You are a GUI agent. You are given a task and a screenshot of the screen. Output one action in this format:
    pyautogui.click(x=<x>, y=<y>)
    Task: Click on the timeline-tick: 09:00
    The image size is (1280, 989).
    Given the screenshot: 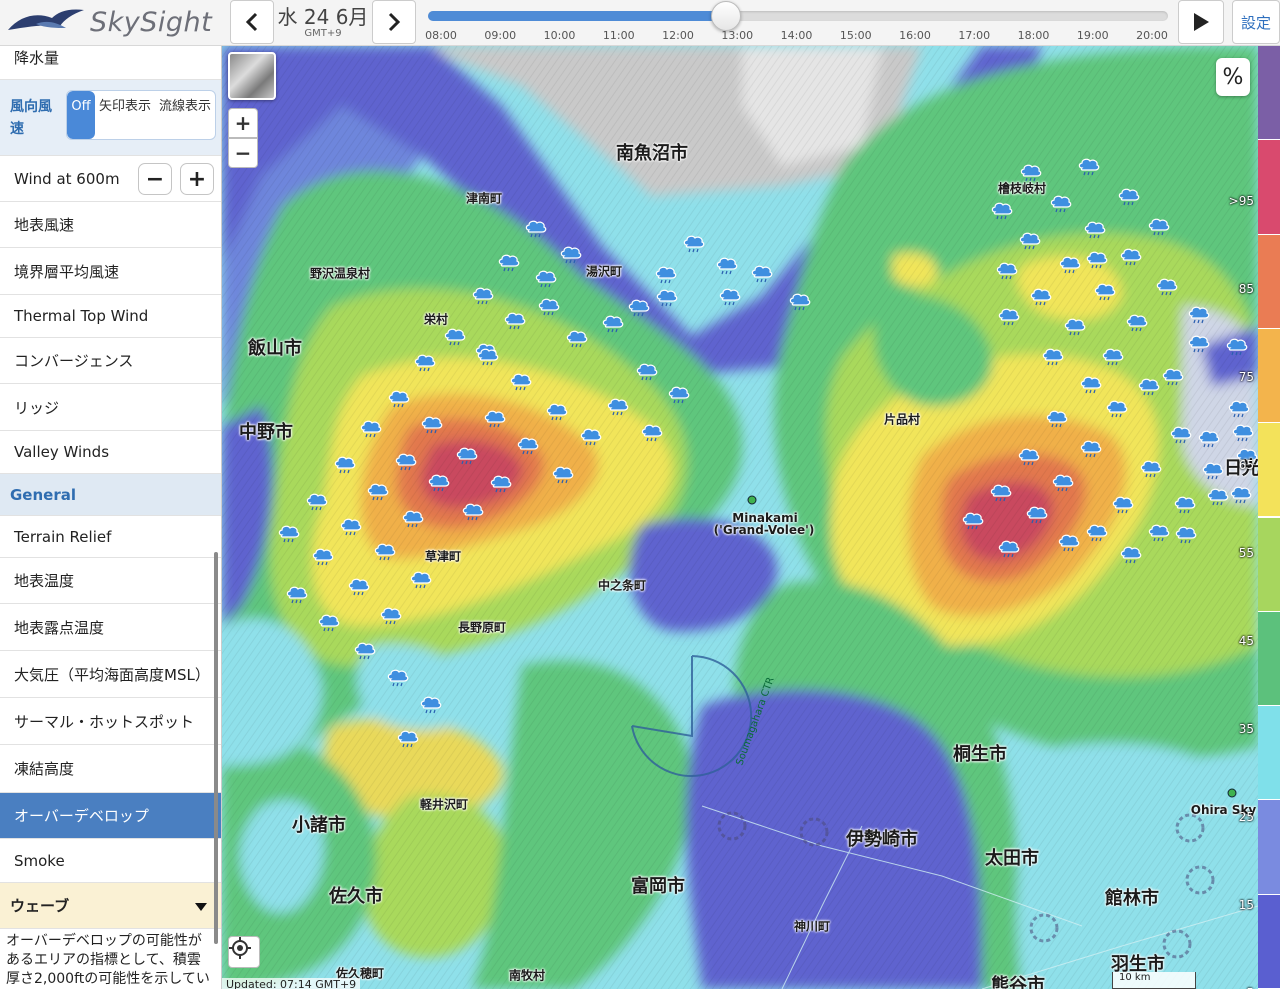 What is the action you would take?
    pyautogui.click(x=500, y=35)
    